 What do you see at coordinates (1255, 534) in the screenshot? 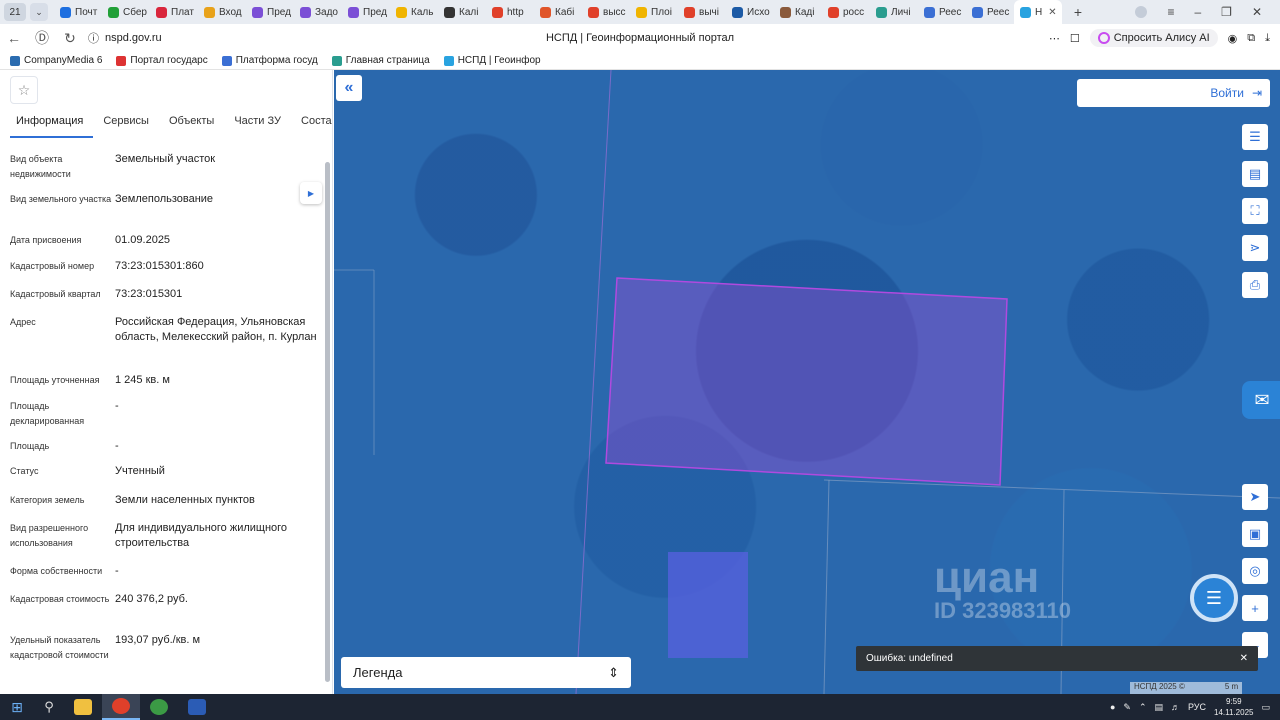
I see `minimap-icon: ▣` at bounding box center [1255, 534].